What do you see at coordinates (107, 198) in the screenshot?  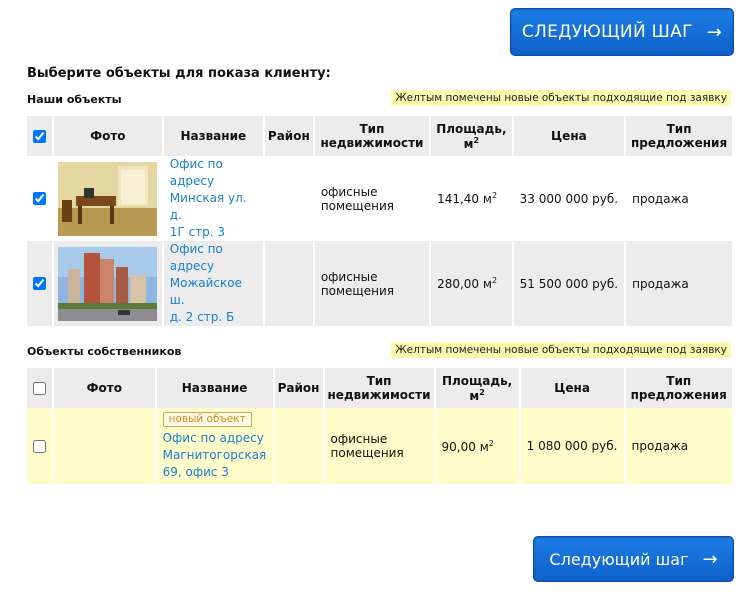 I see `office-interior-photo` at bounding box center [107, 198].